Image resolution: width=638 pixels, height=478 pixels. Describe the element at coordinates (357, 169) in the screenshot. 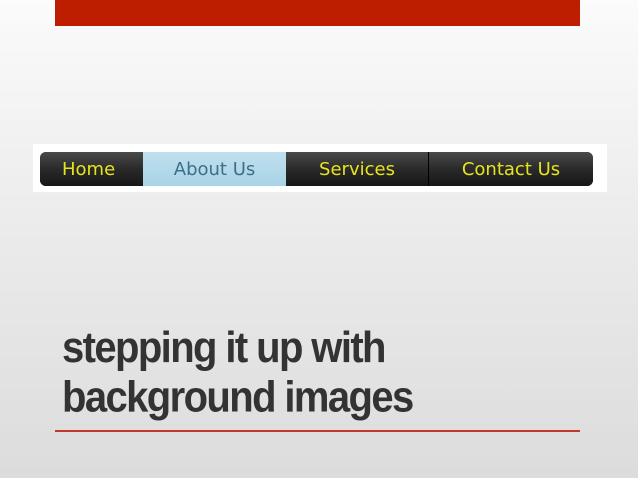

I see `nav-item-services: Services` at that location.